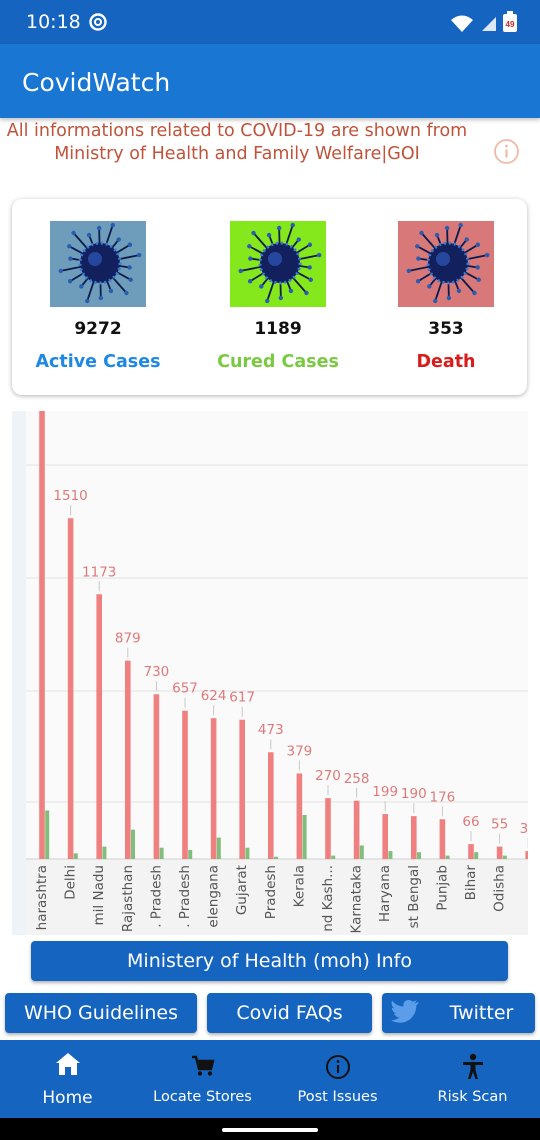 This screenshot has width=540, height=1140. What do you see at coordinates (337, 1097) in the screenshot?
I see `nav-post-issues-label: Post Issues` at bounding box center [337, 1097].